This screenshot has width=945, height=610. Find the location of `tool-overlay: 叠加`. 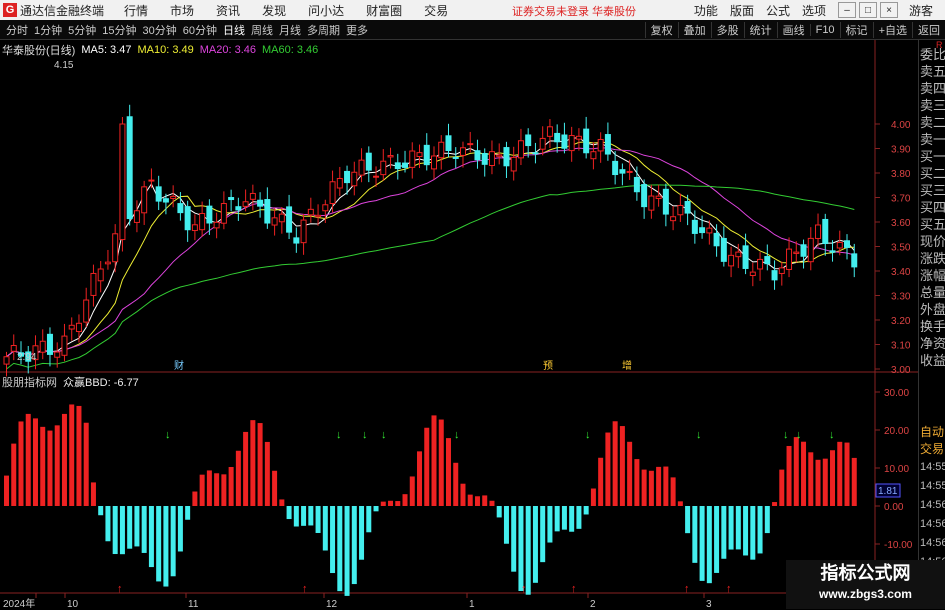

tool-overlay: 叠加 is located at coordinates (694, 29).